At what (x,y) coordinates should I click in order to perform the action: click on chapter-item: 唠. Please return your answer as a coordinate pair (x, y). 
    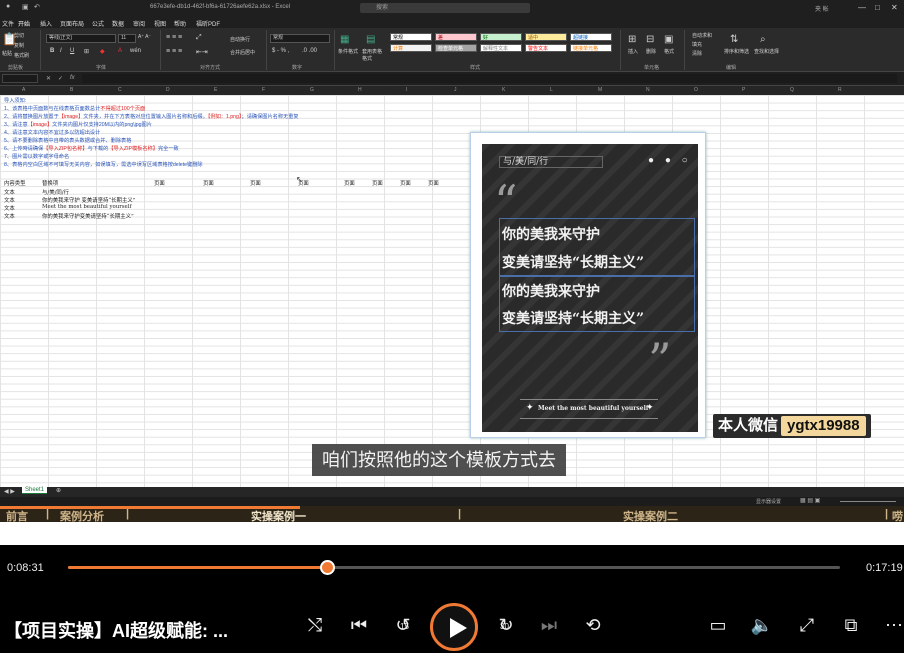
    Looking at the image, I should click on (897, 516).